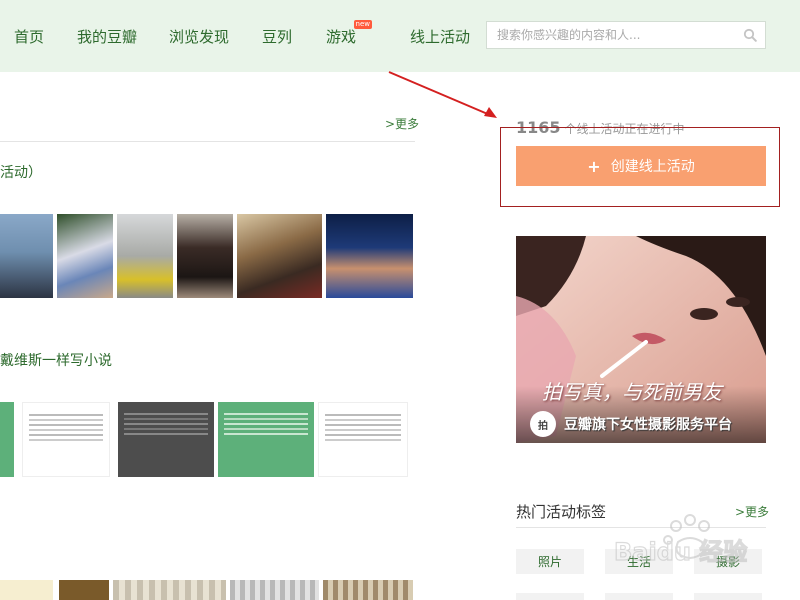  Describe the element at coordinates (680, 552) in the screenshot. I see `watermark-text: Baidu 经验` at that location.